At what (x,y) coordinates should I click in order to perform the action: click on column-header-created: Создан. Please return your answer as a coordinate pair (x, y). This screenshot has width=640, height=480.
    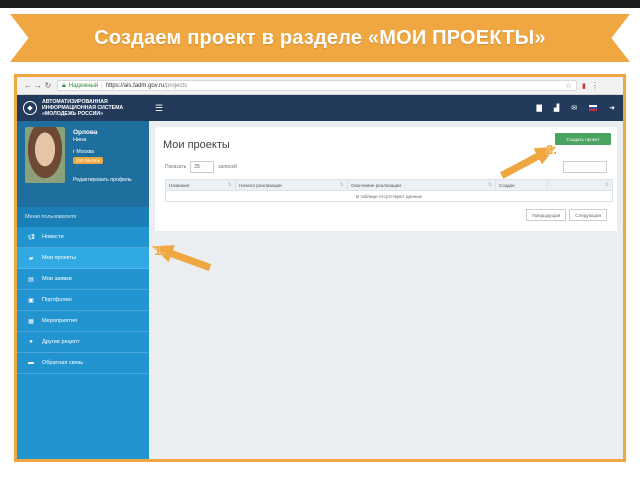
    Looking at the image, I should click on (522, 185).